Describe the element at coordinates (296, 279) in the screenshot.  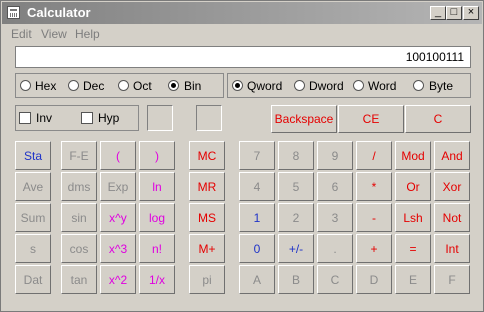
I see `key-b-button: B` at that location.